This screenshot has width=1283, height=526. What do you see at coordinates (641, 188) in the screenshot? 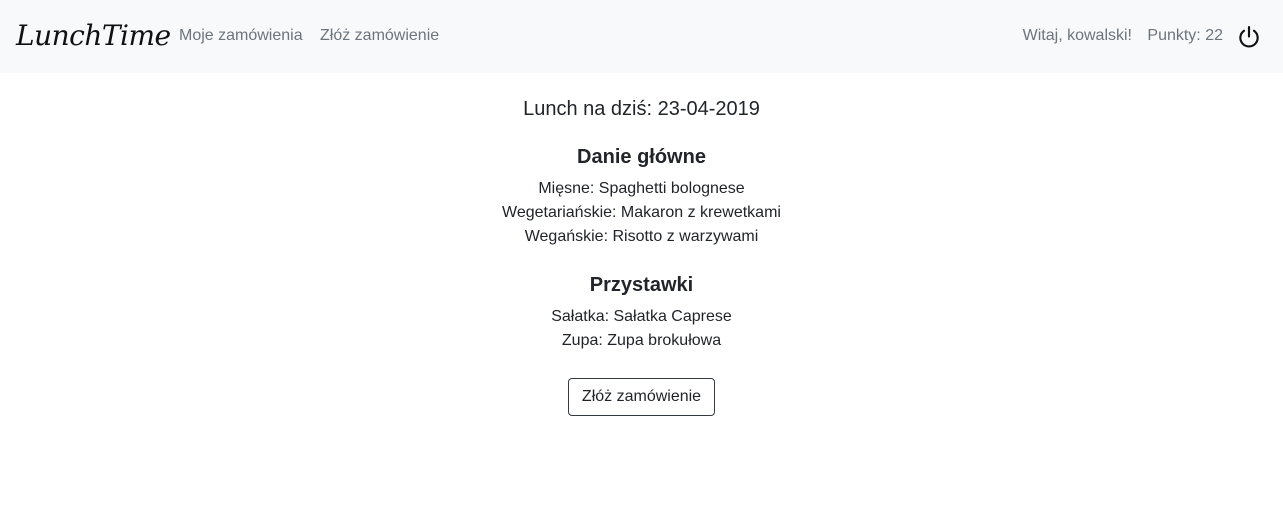
I see `menu-item: Mięsne: Spaghetti bolognese` at bounding box center [641, 188].